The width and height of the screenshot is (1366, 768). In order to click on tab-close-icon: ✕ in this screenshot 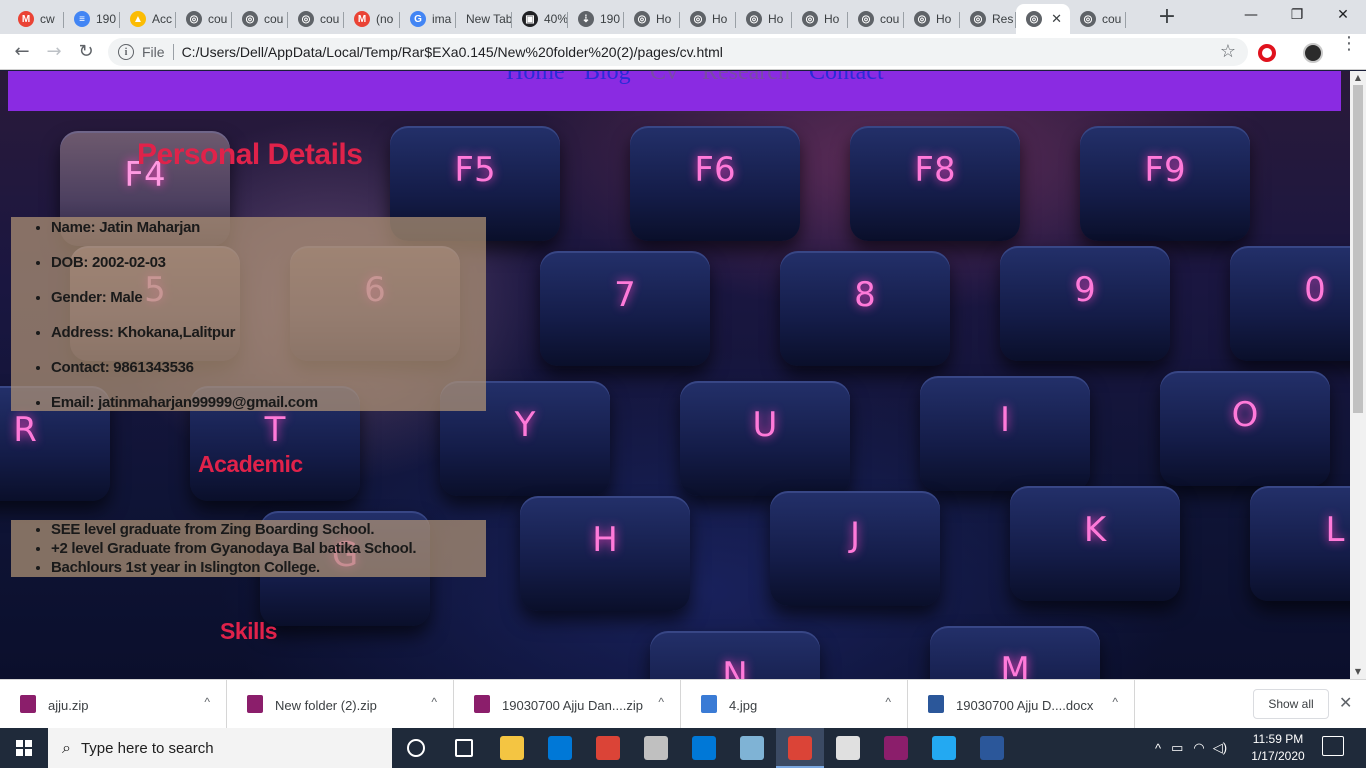, I will do `click(1056, 19)`.